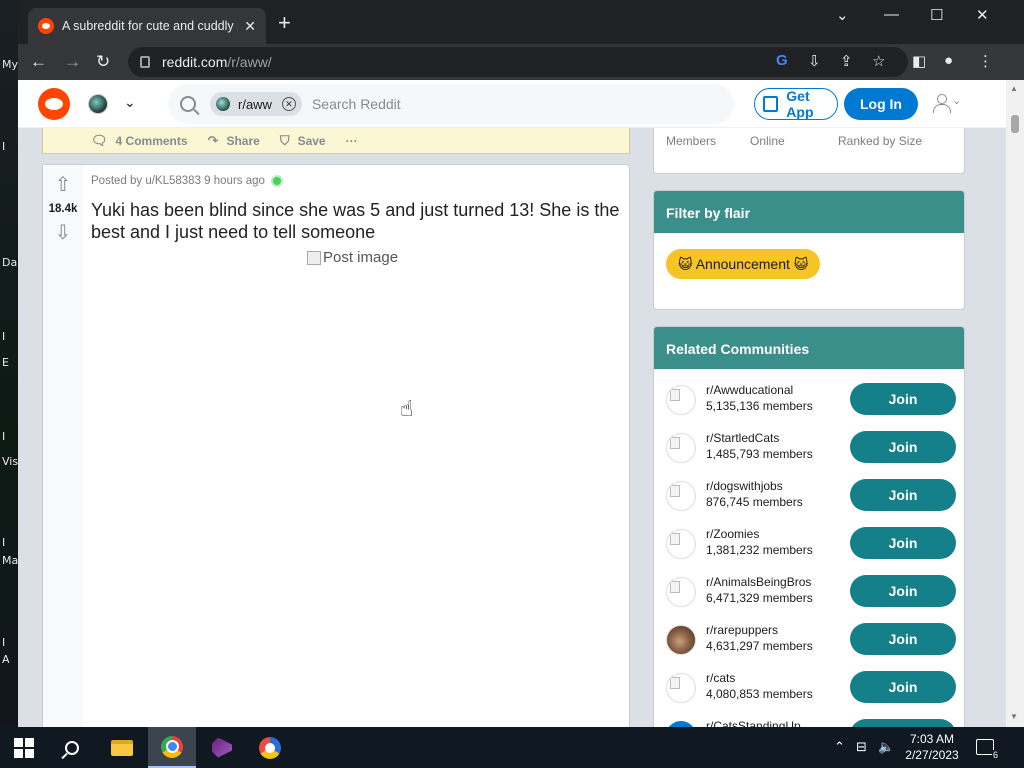 This screenshot has height=768, width=1024. I want to click on tab-search-chevron-icon: ⌄, so click(842, 15).